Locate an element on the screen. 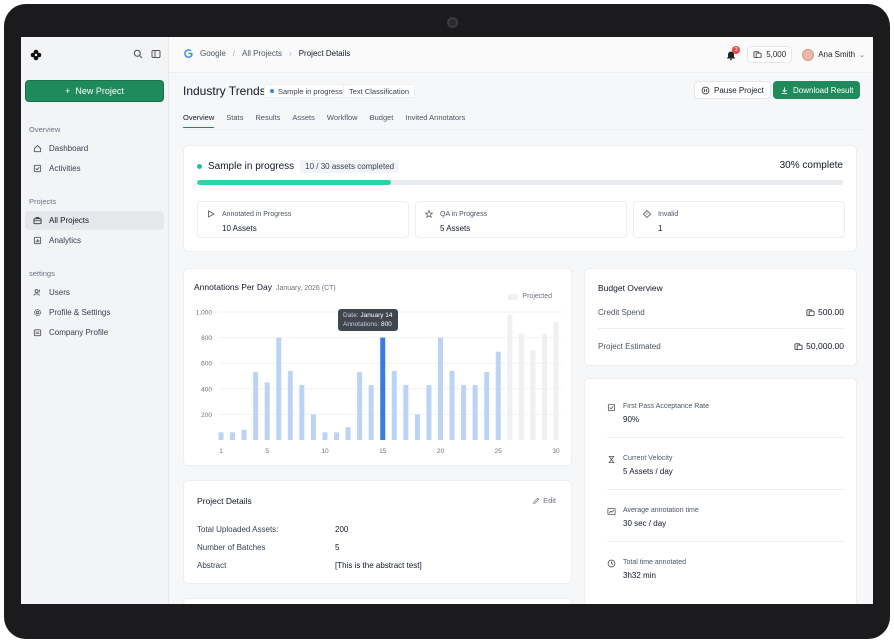 The width and height of the screenshot is (894, 643). google-icon is located at coordinates (188, 53).